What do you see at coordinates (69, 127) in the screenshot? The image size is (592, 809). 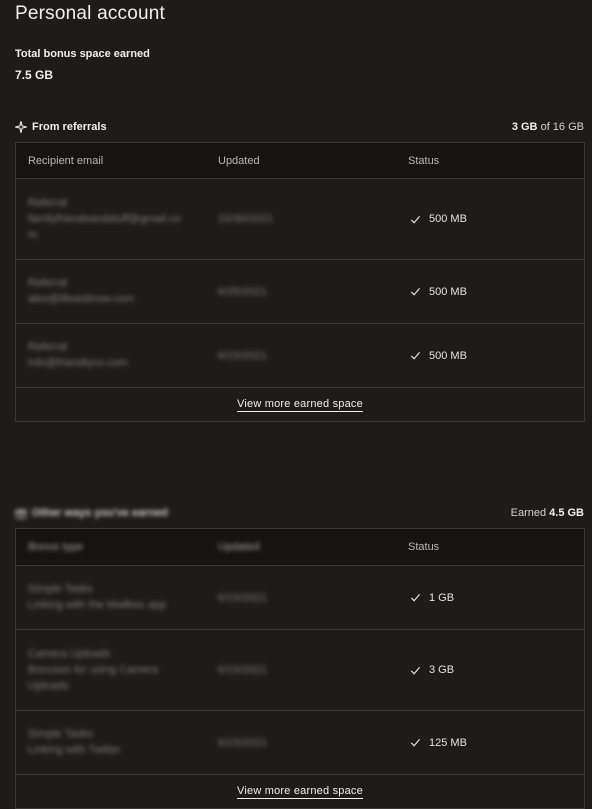 I see `referrals-title: From referrals` at bounding box center [69, 127].